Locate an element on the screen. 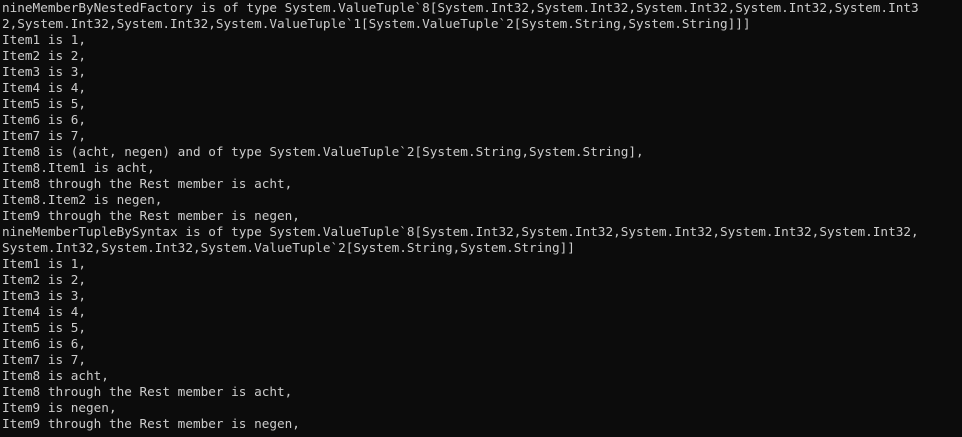  console-line: Item9 is negen, is located at coordinates (59, 407).